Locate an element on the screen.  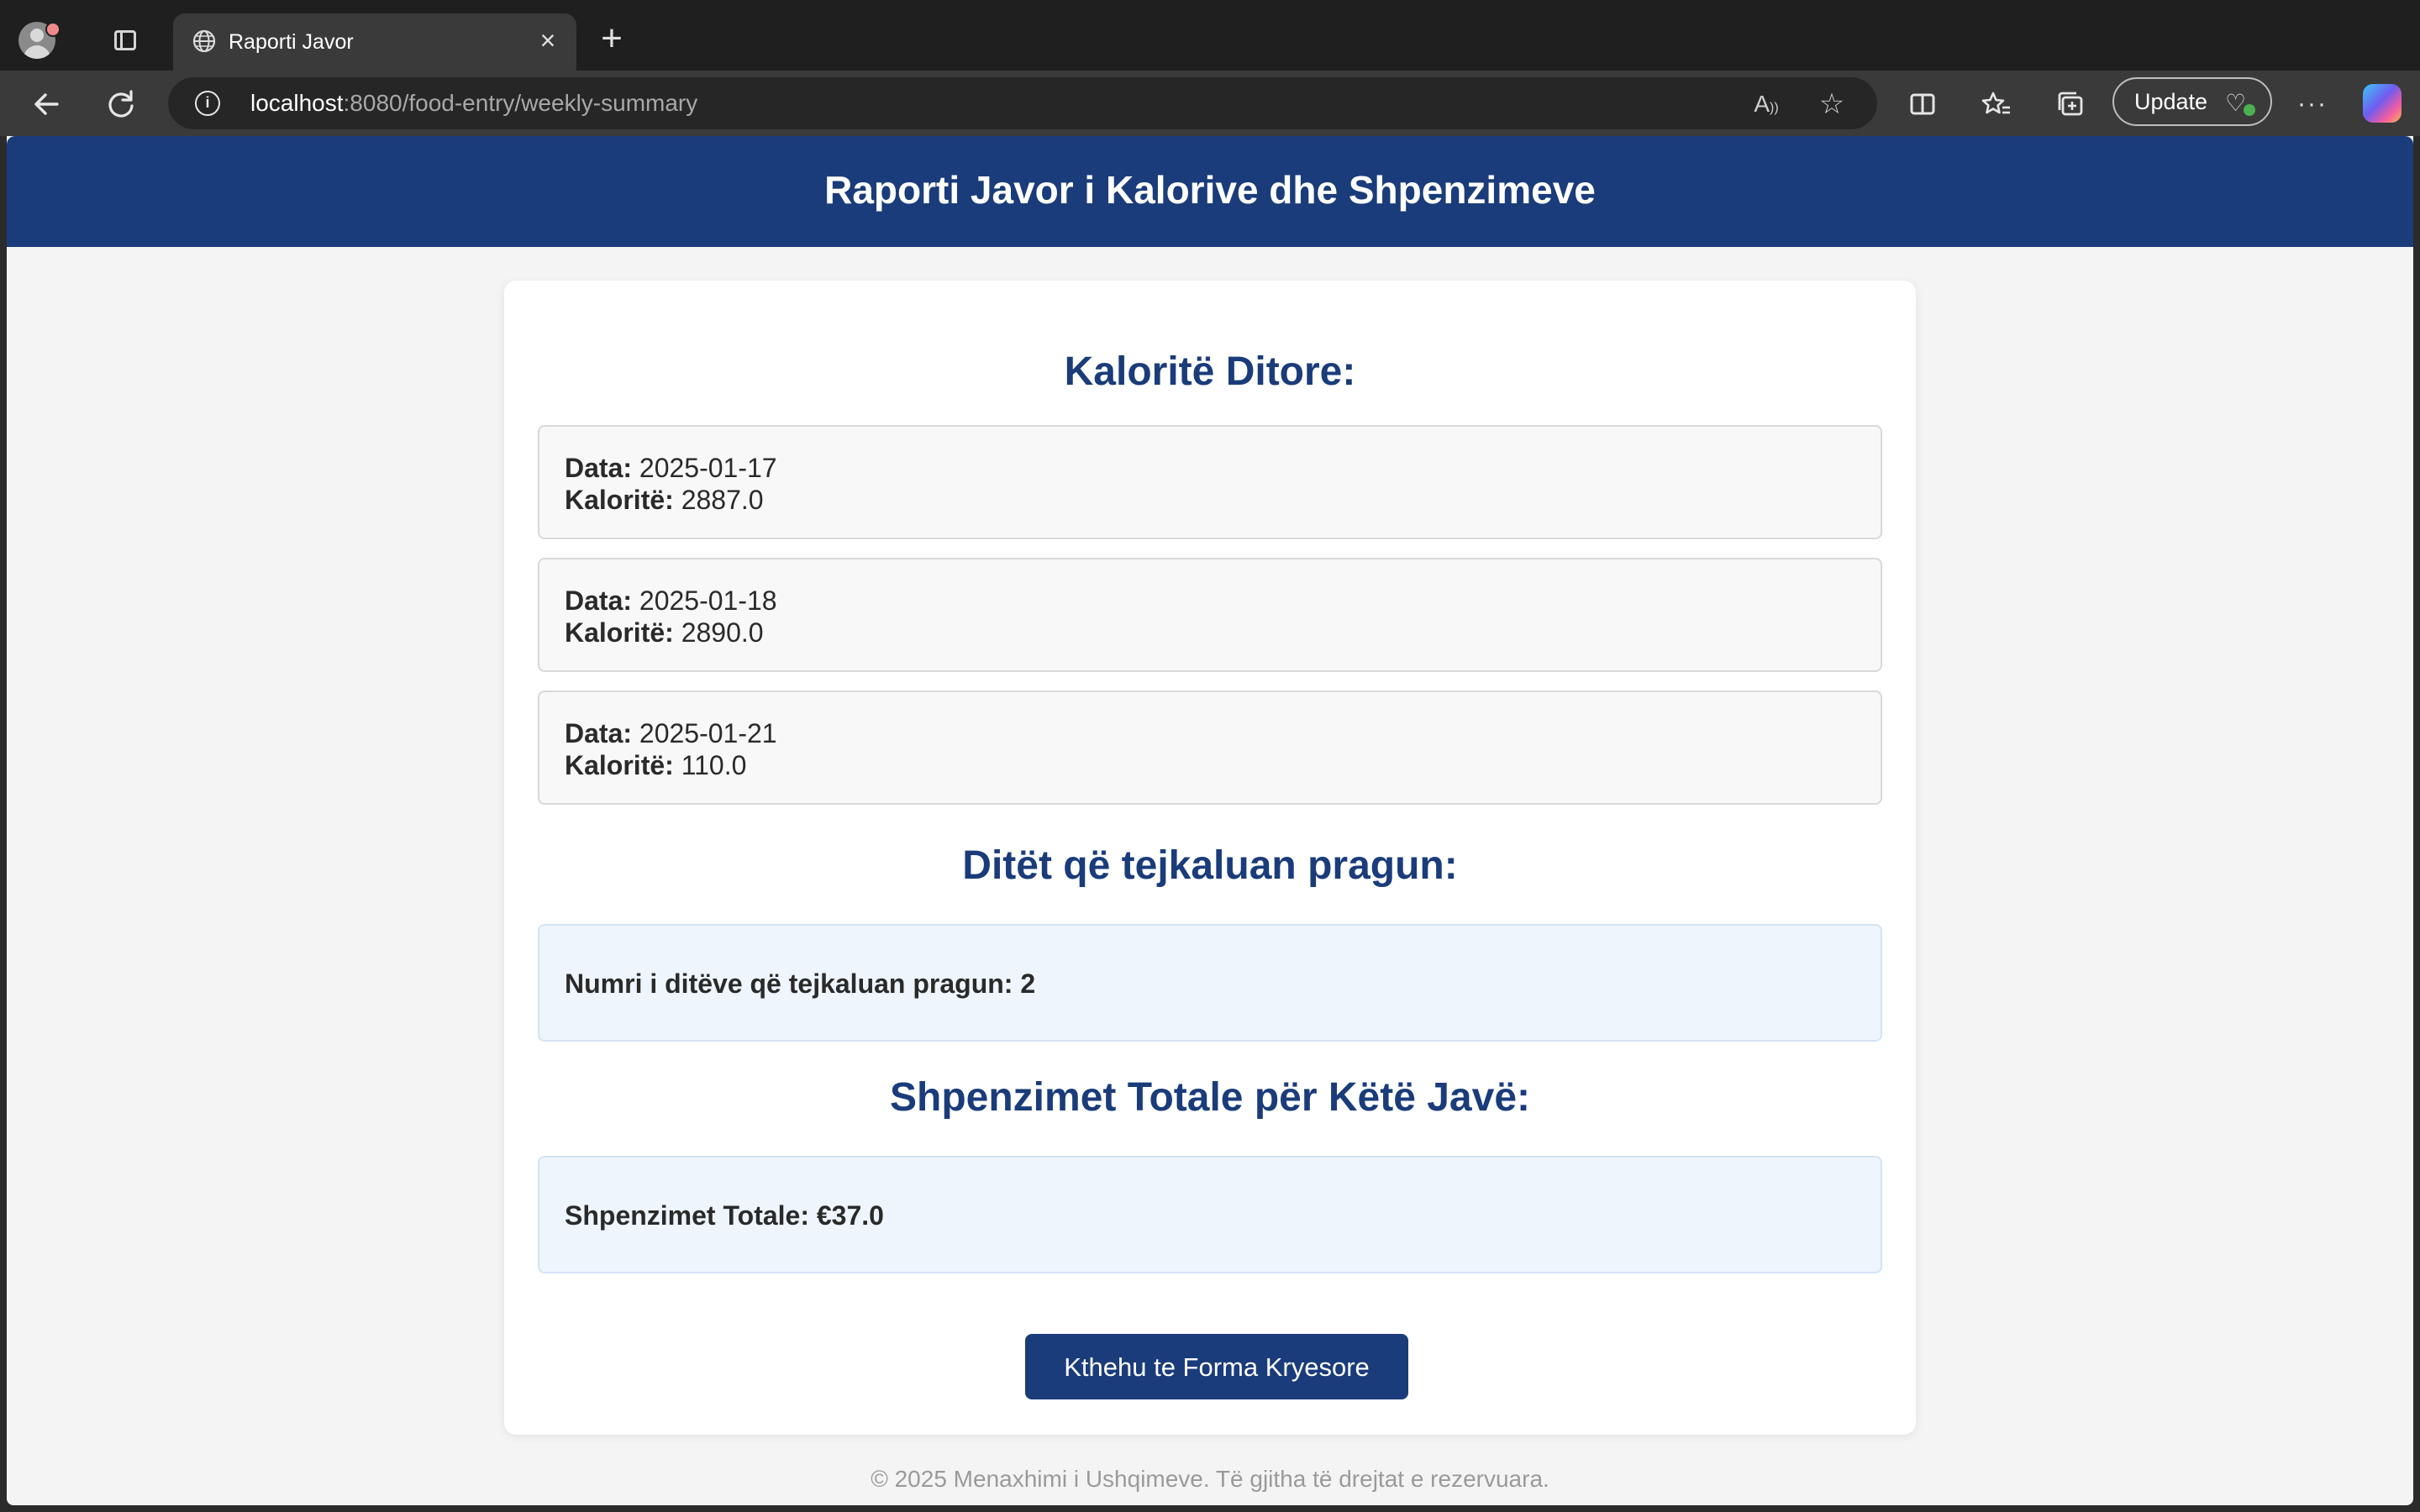
entry-calories: Kaloritë: 2887.0 is located at coordinates (664, 500).